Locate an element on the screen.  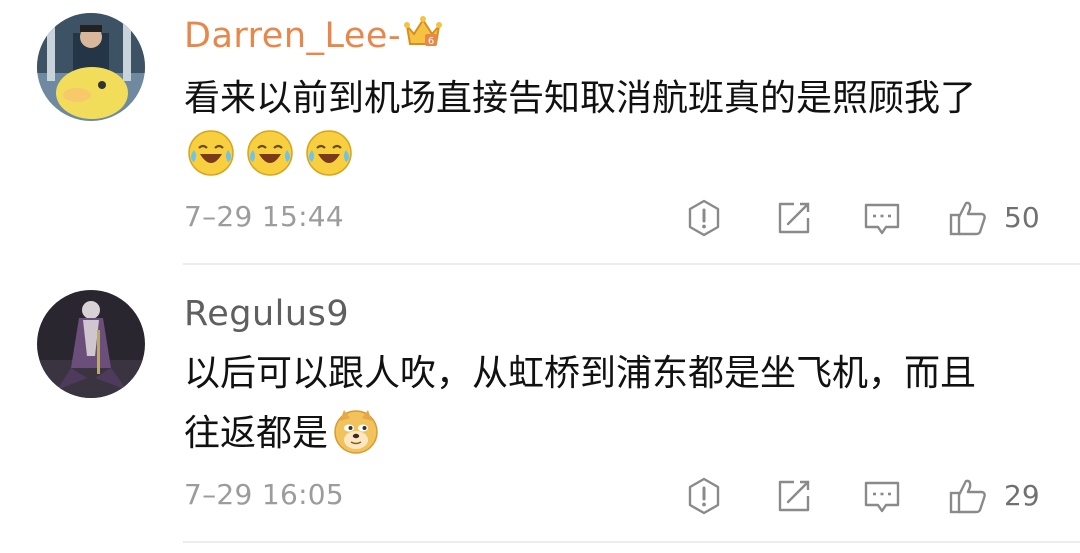
comment-text-fragment: 往返都是 is located at coordinates (256, 433).